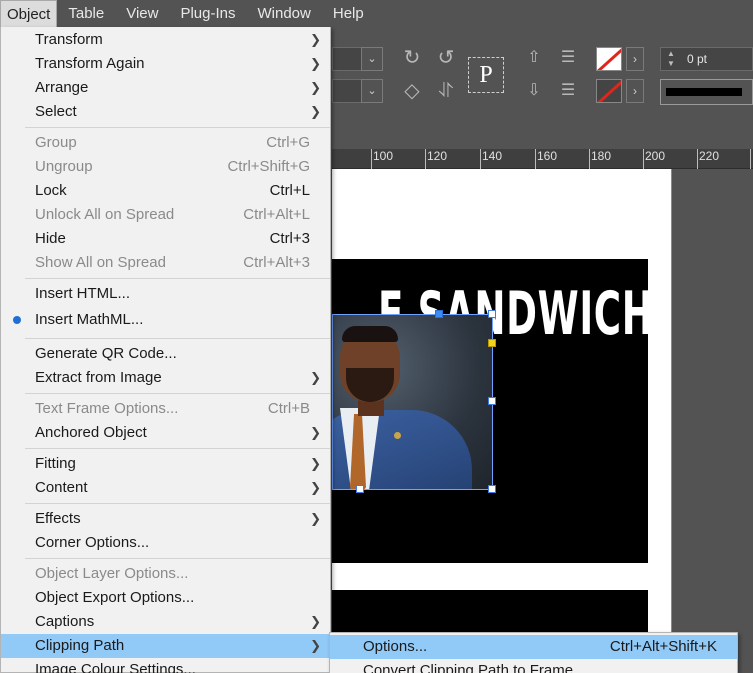 Image resolution: width=753 pixels, height=673 pixels. What do you see at coordinates (100, 262) in the screenshot?
I see `menu-item-label: Show All on Spread` at bounding box center [100, 262].